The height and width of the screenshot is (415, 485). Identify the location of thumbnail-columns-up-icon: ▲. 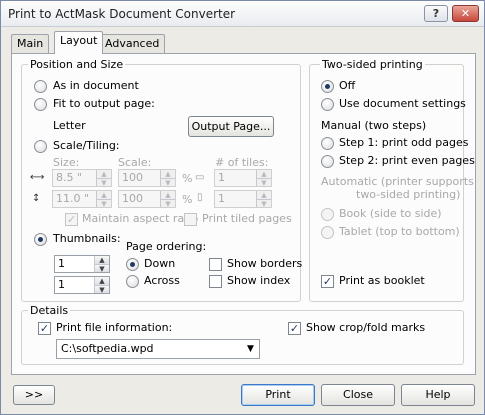
(102, 260).